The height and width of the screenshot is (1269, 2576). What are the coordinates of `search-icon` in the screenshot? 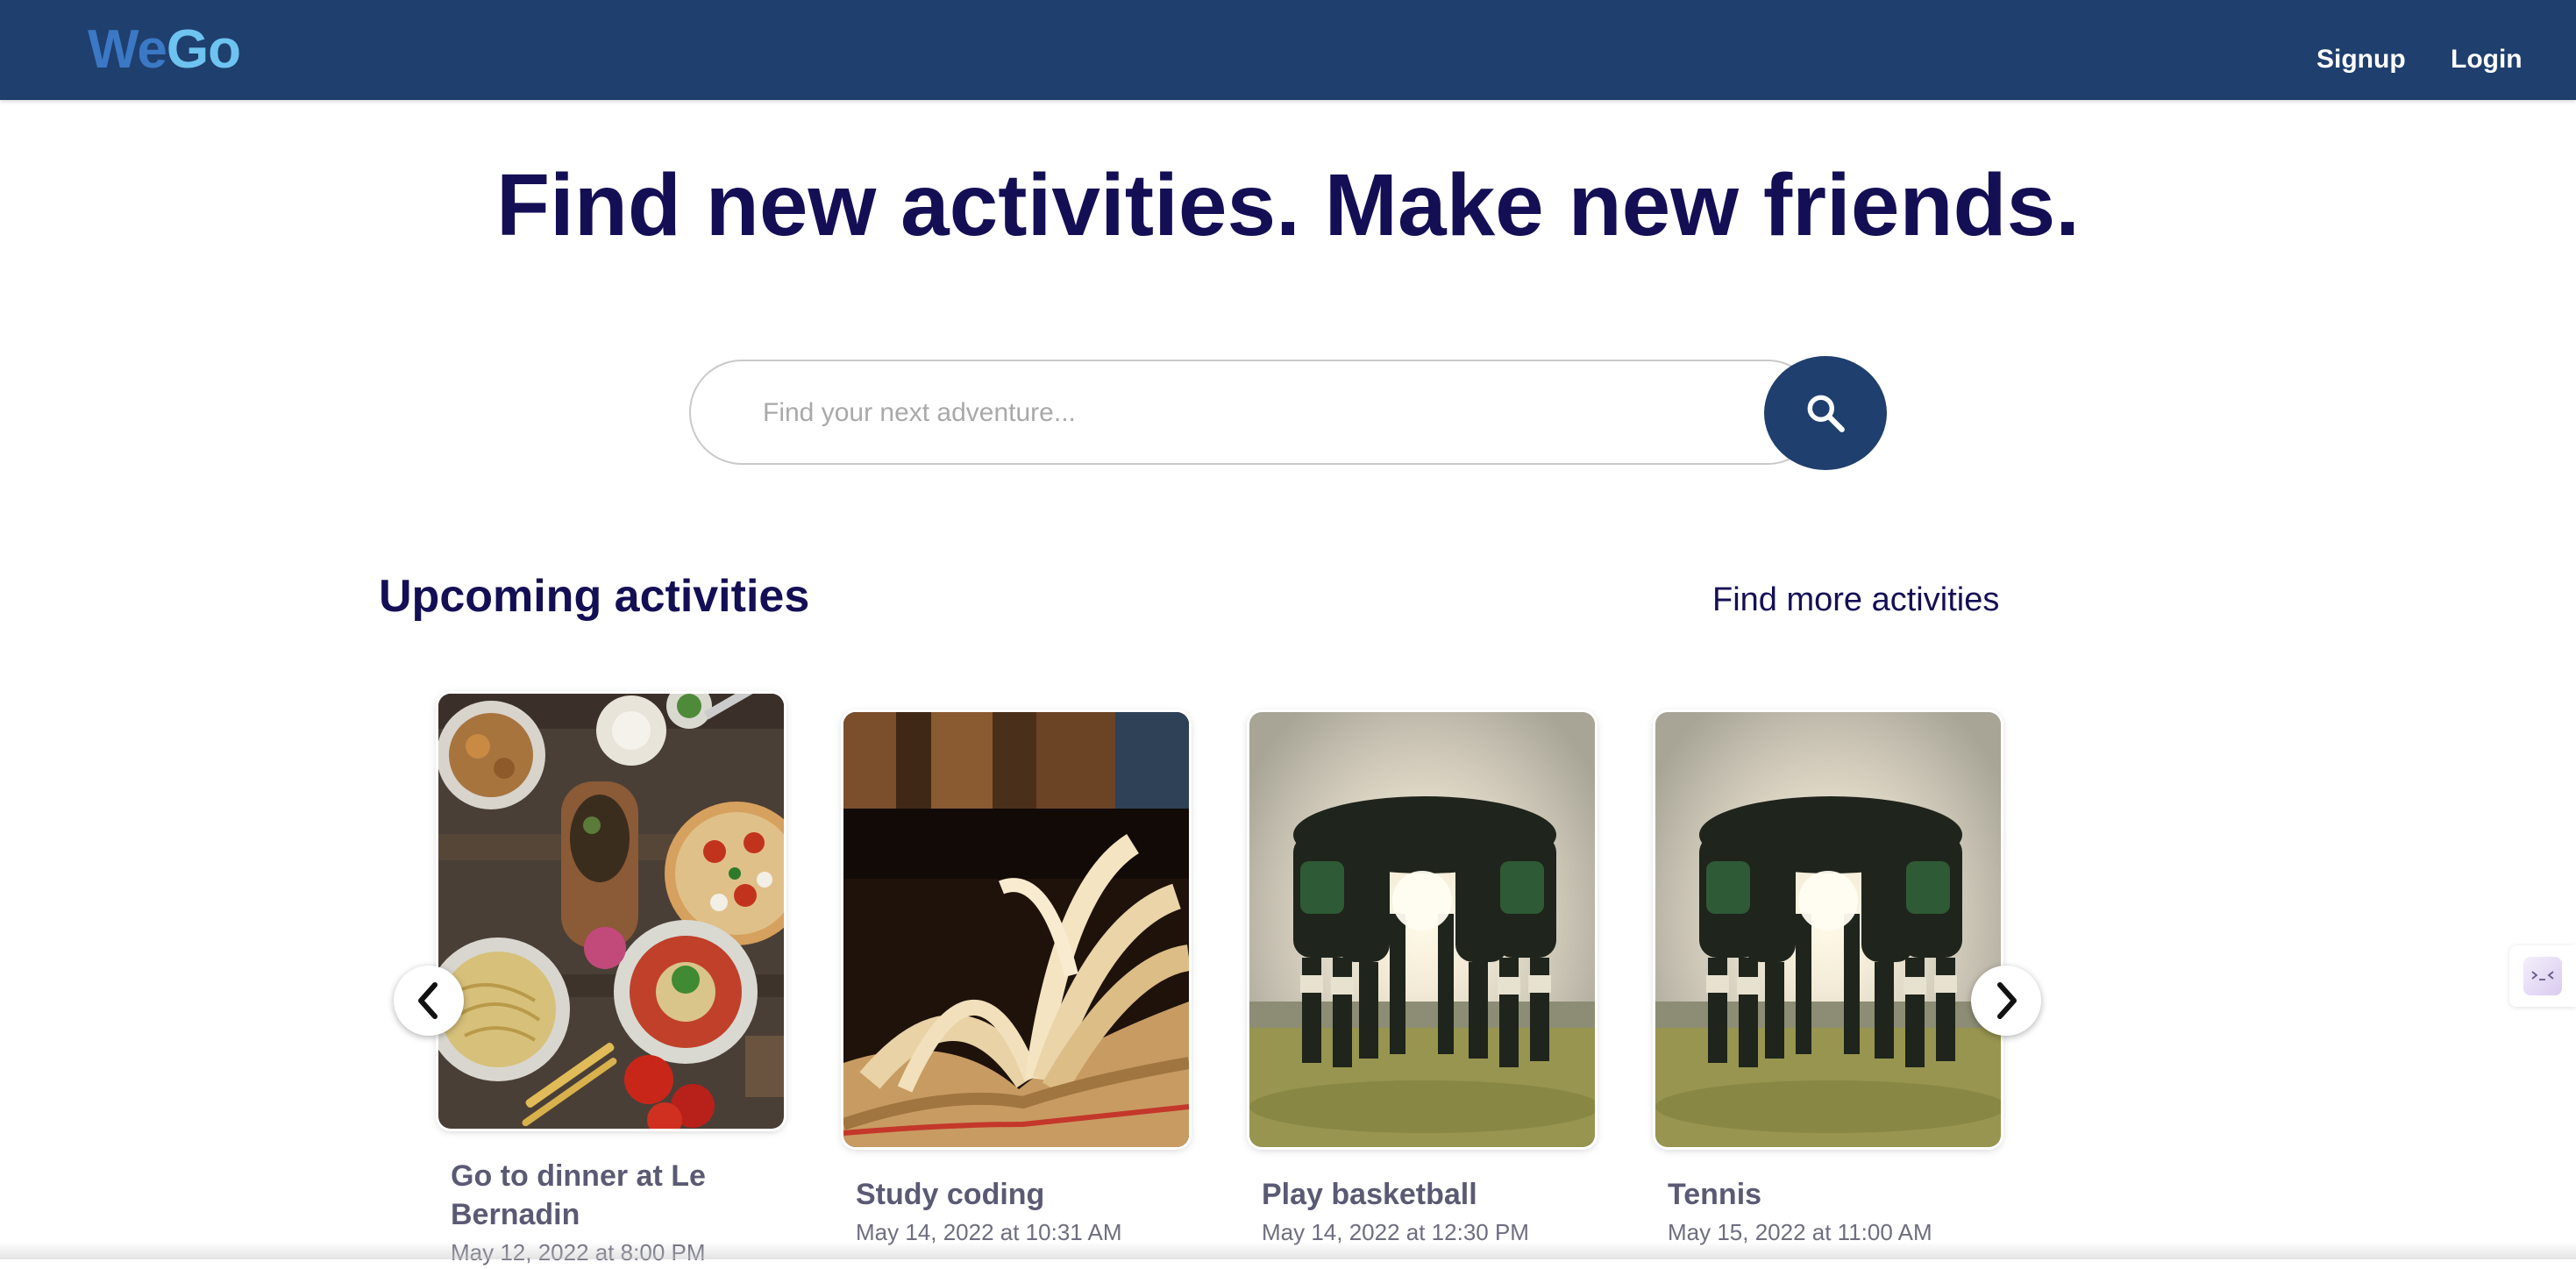 It's located at (1825, 413).